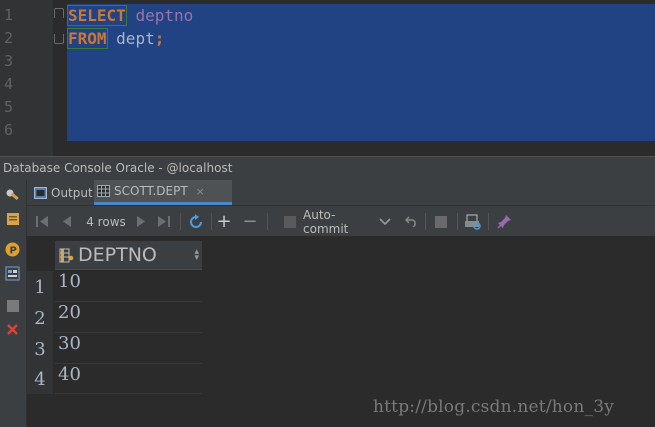 The width and height of the screenshot is (655, 427). I want to click on row-number: 1, so click(40, 287).